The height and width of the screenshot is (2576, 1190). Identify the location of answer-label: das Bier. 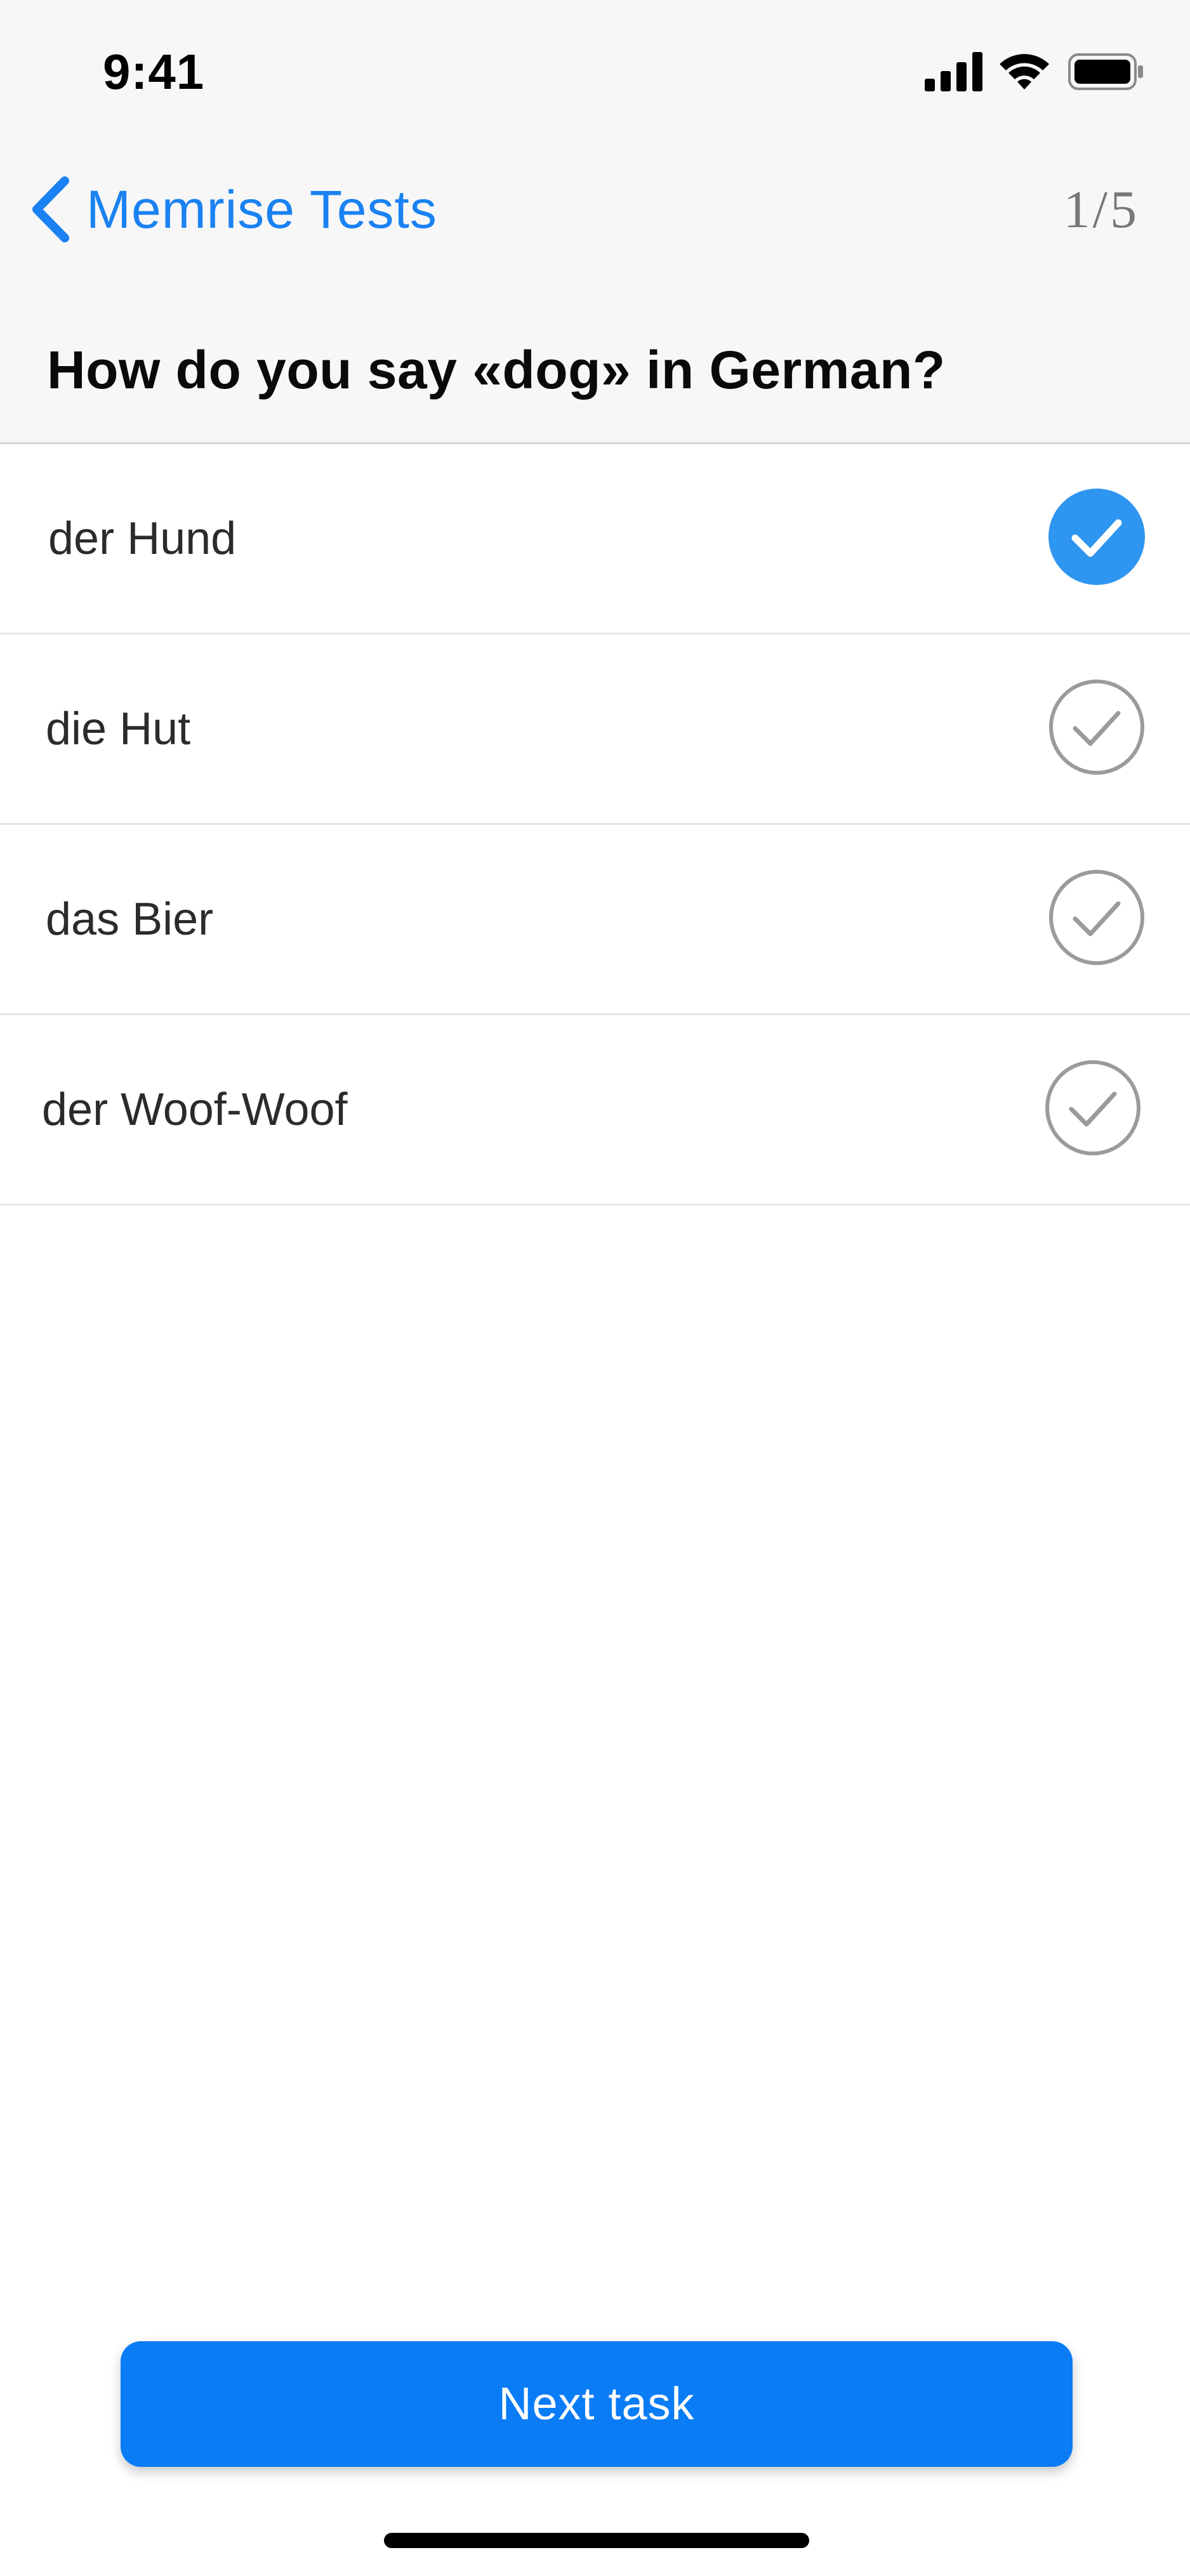
(130, 919).